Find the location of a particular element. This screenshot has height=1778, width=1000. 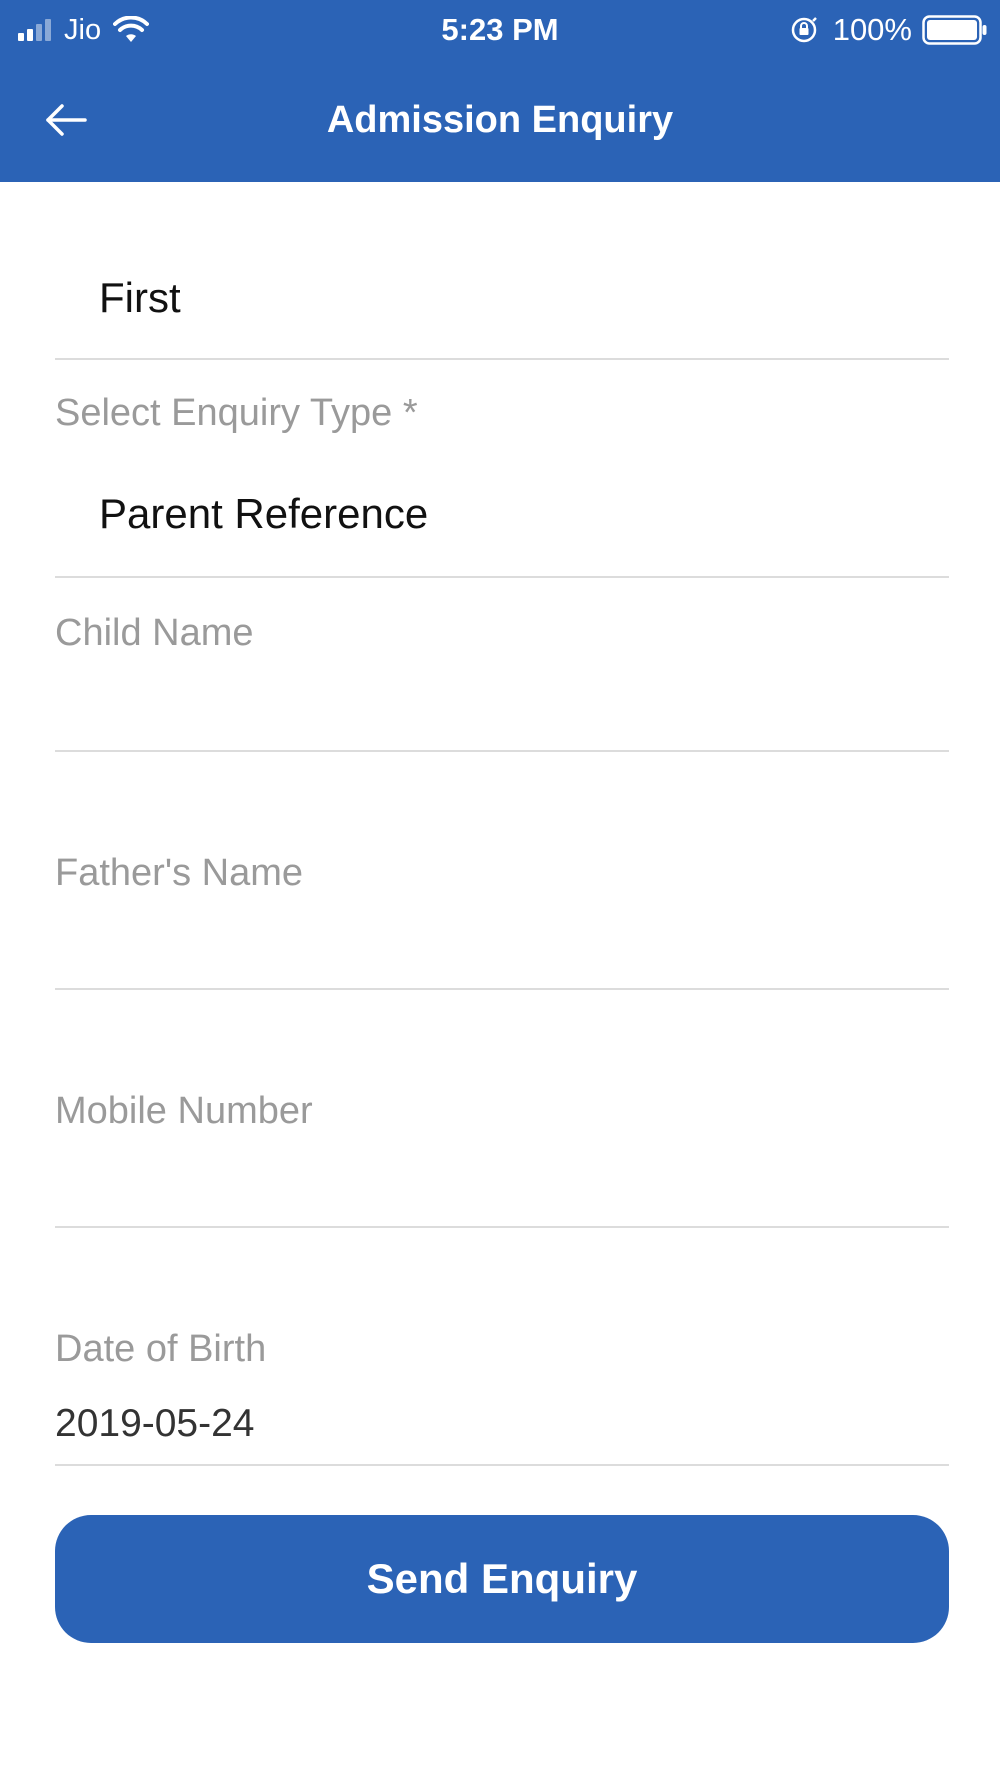

date-of-birth-value: 2019-05-24 is located at coordinates (155, 1423).